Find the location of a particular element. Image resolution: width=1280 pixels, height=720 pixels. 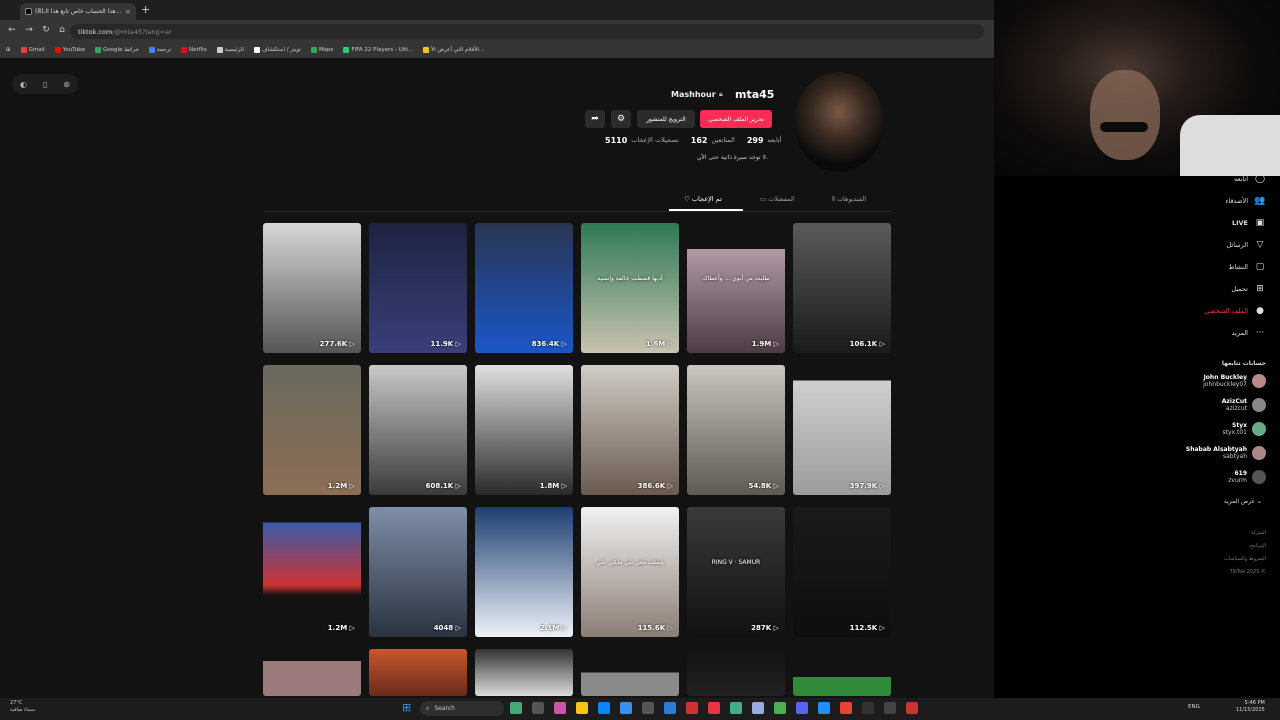

taskbar-clock: 5:46 PM 11/15/2025 is located at coordinates (1250, 707).